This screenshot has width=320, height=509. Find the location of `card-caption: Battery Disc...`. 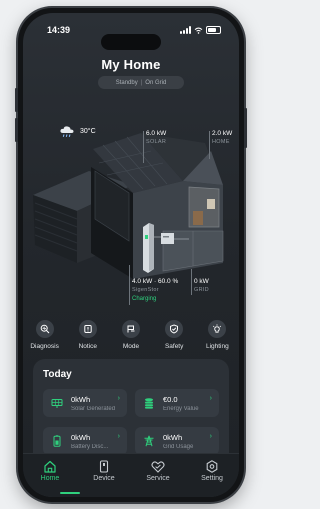

card-caption: Battery Disc... is located at coordinates (90, 447).